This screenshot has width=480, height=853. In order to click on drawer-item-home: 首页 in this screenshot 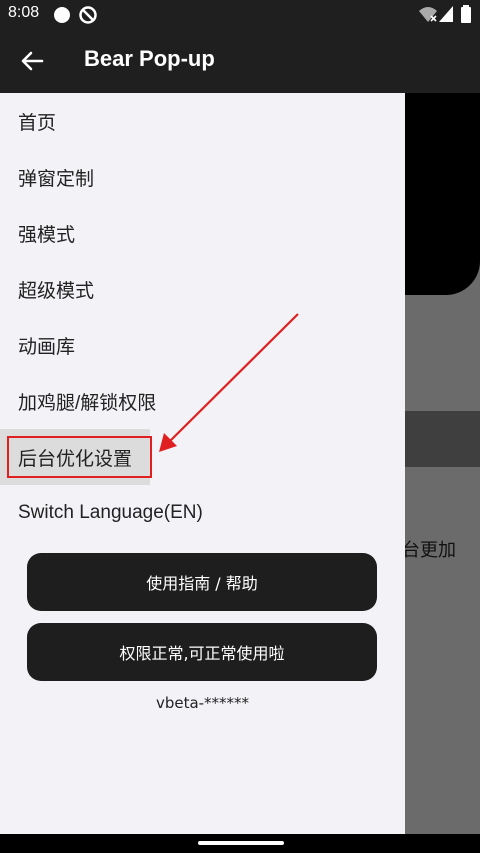, I will do `click(202, 121)`.